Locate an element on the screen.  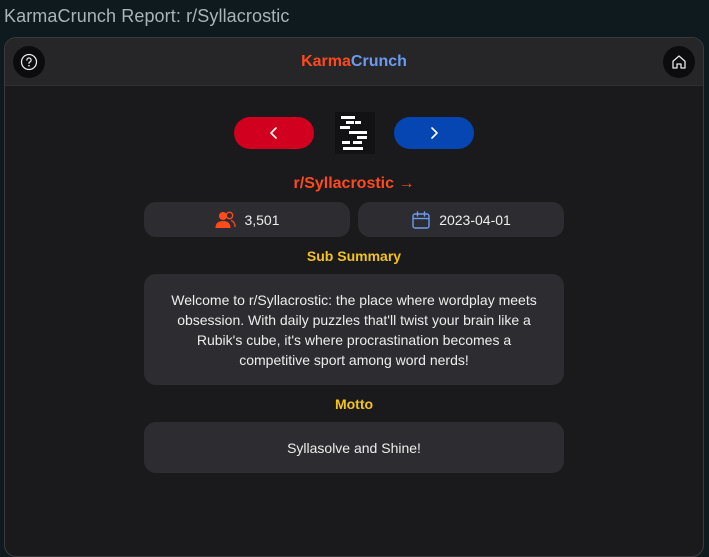
members-count: 3,501 is located at coordinates (262, 219).